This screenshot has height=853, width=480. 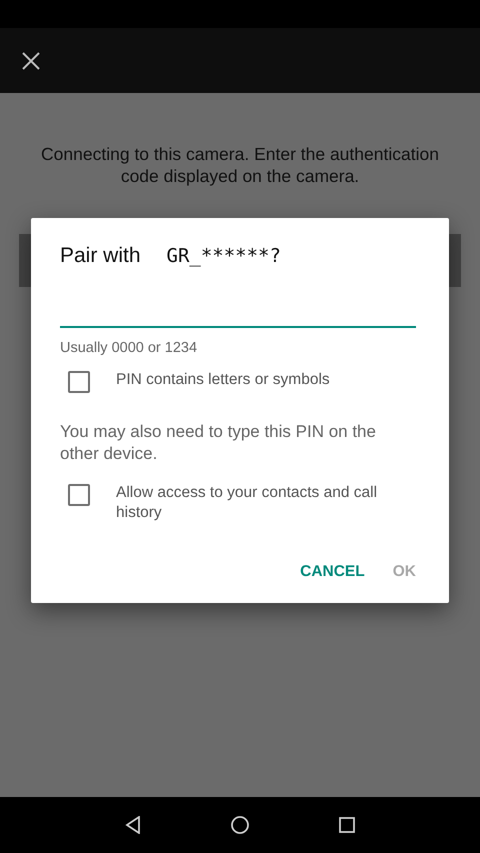 What do you see at coordinates (347, 825) in the screenshot?
I see `recents-icon` at bounding box center [347, 825].